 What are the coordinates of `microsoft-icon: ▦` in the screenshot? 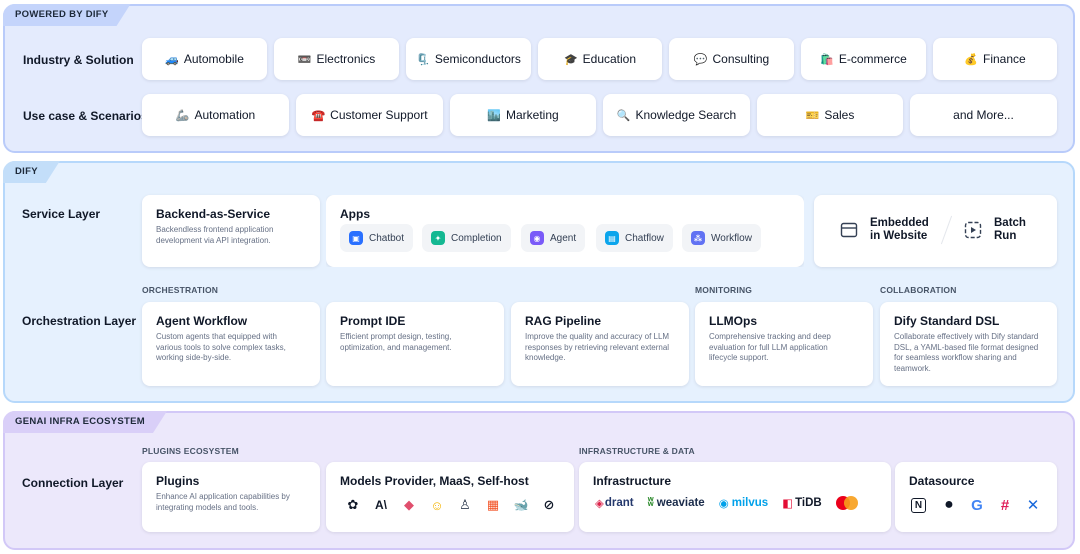 It's located at (493, 504).